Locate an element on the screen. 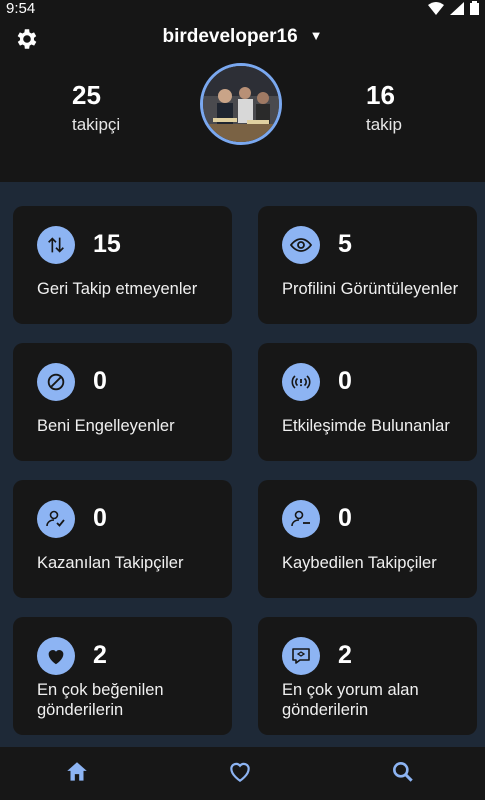  followers-count: 25 is located at coordinates (86, 95).